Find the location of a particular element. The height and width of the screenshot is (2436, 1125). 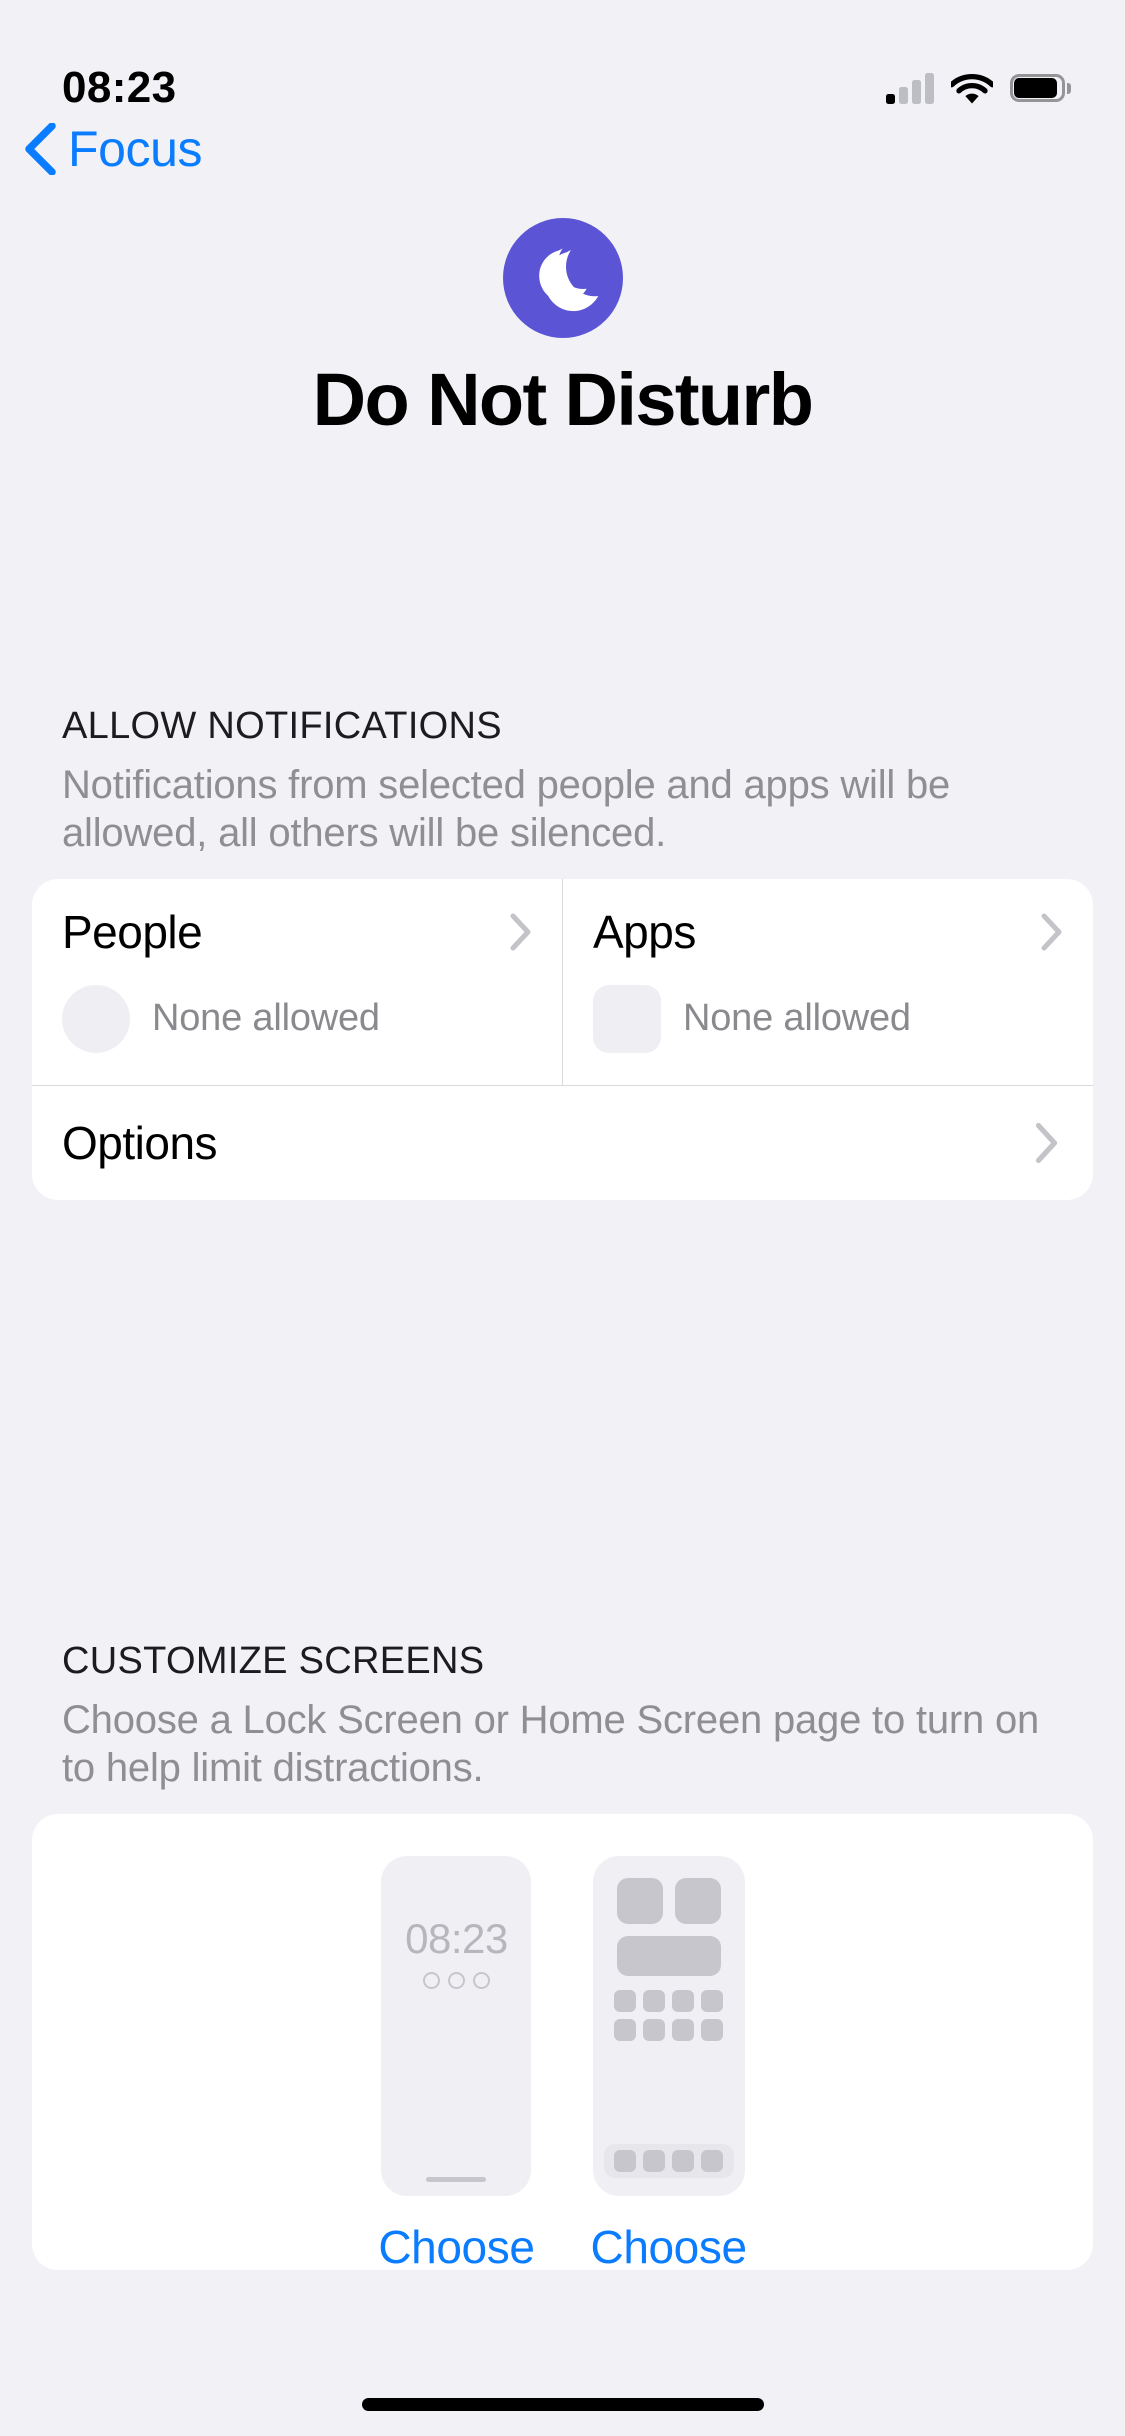

lock-screen-picker: 08:23 Choose is located at coordinates (456, 2062).